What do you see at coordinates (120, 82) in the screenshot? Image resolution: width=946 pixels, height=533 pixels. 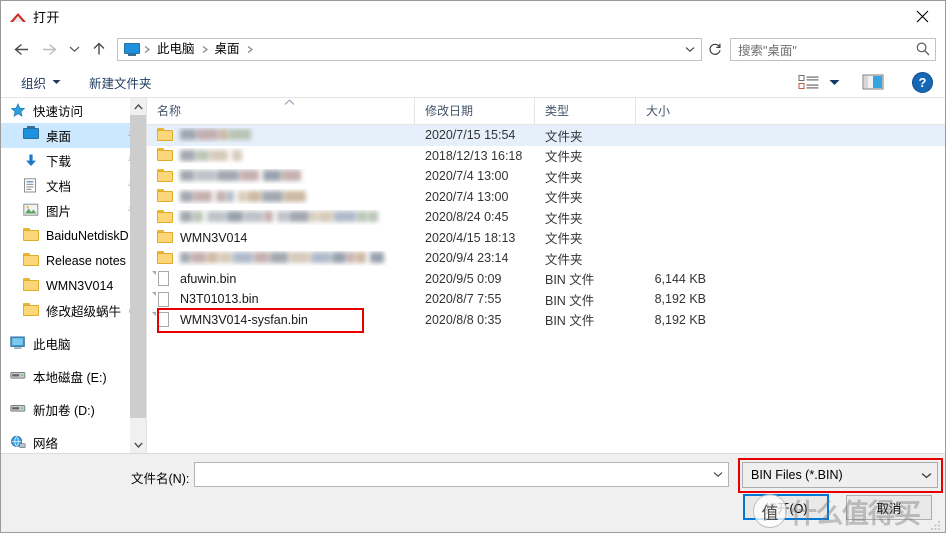 I see `new-folder-button: 新建文件夹` at bounding box center [120, 82].